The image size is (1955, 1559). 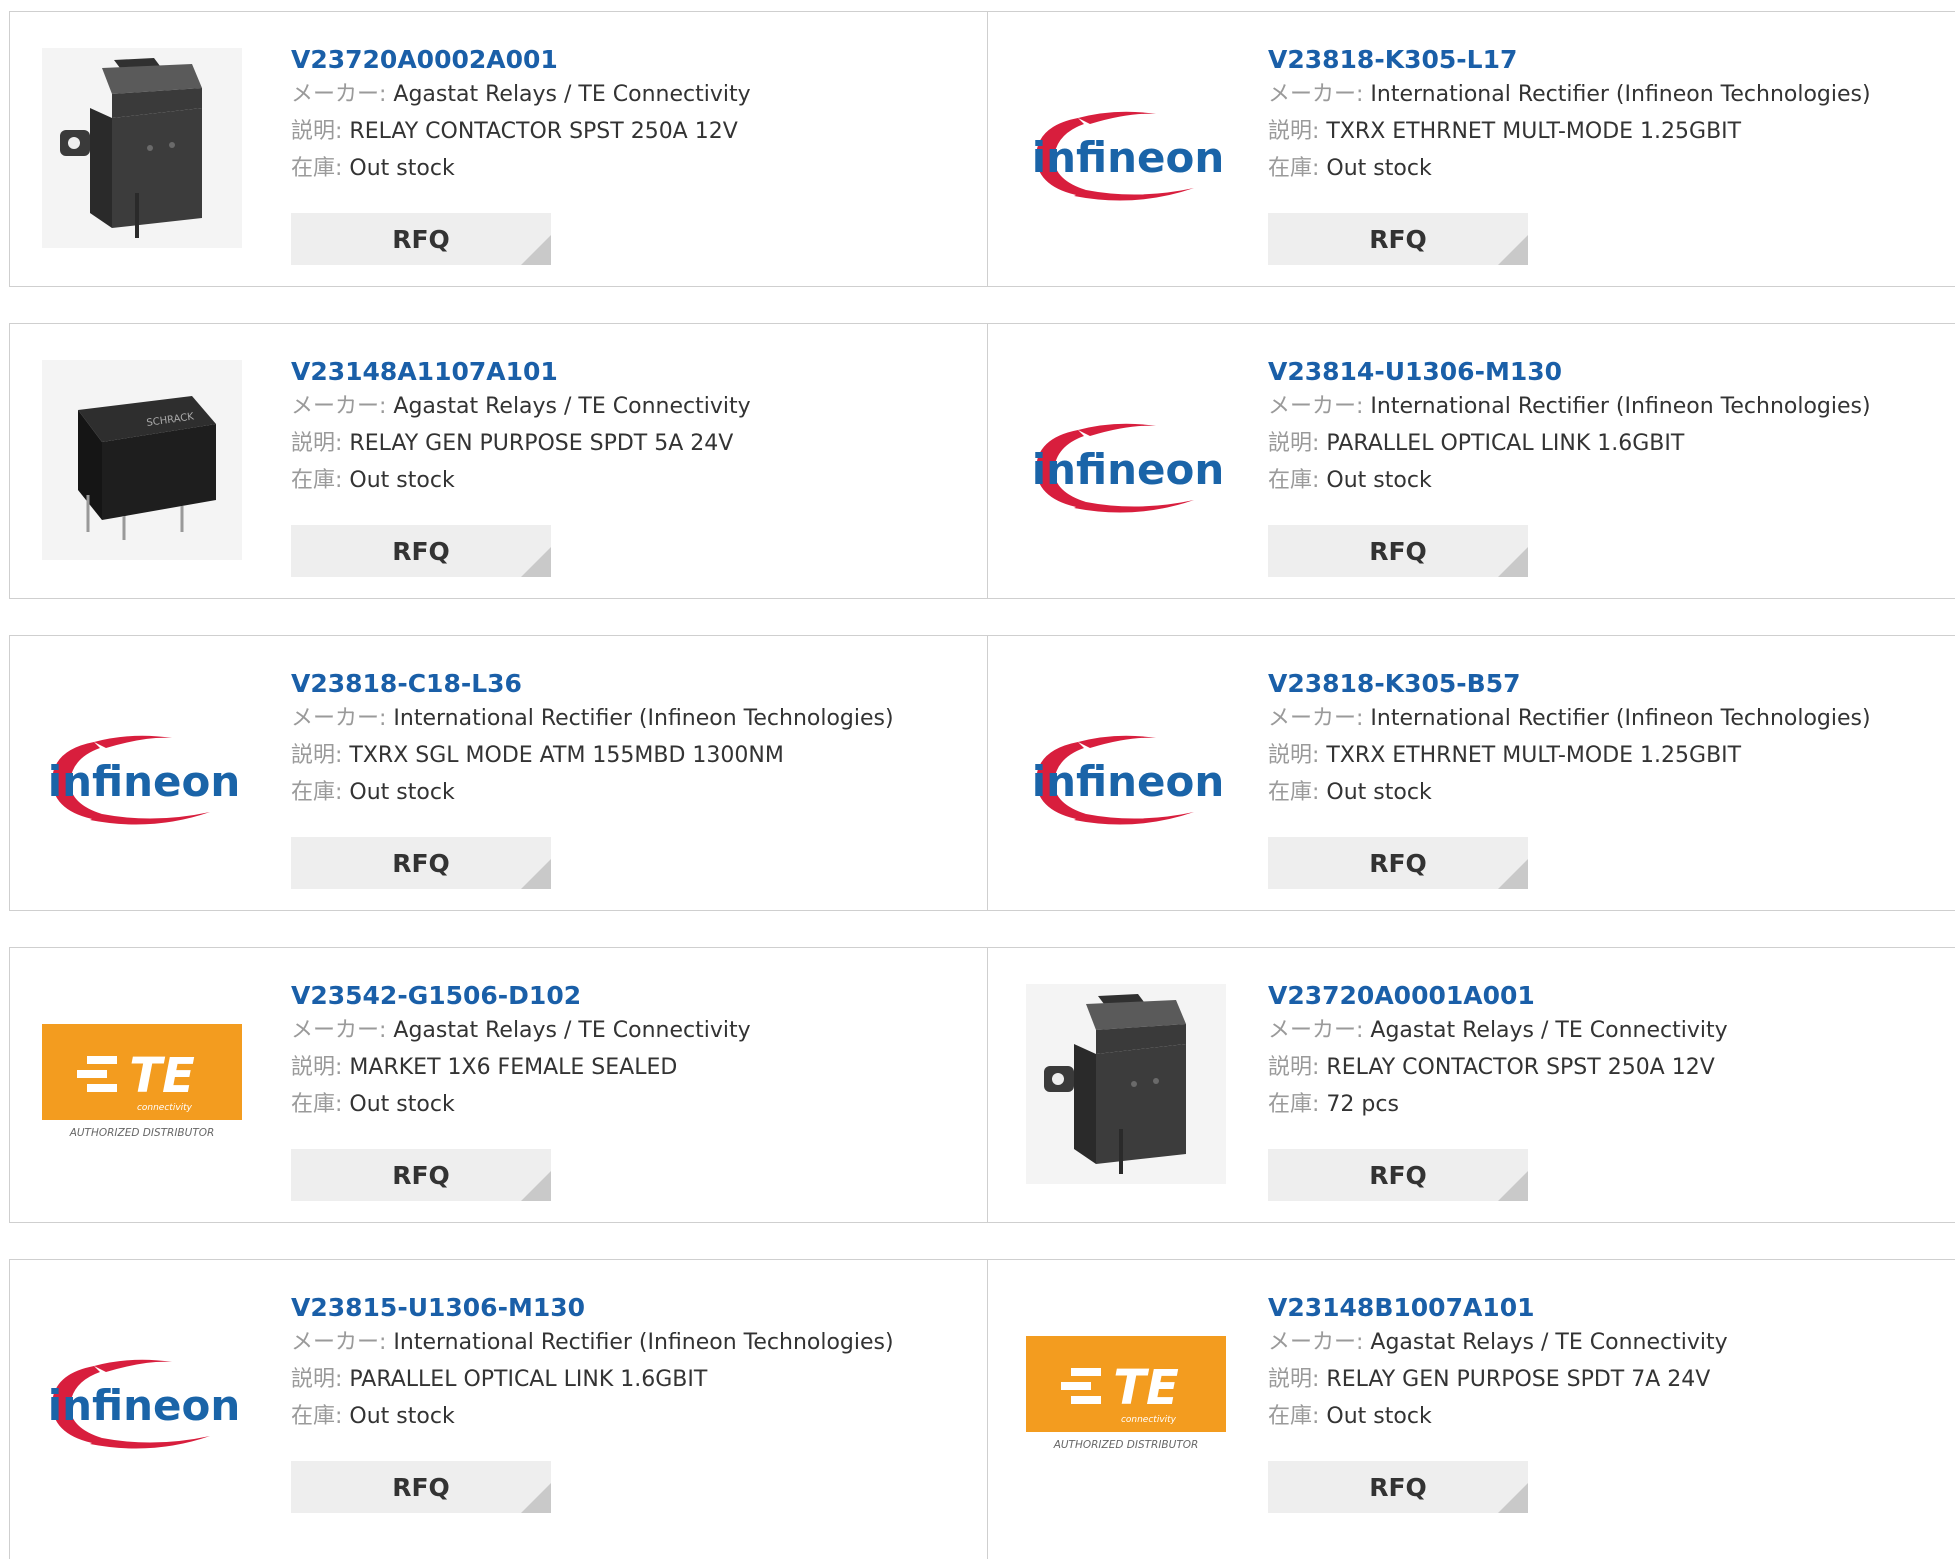 I want to click on description-row-value: TXRX SGL MODE ATM 155MBD 1300NM, so click(x=566, y=755).